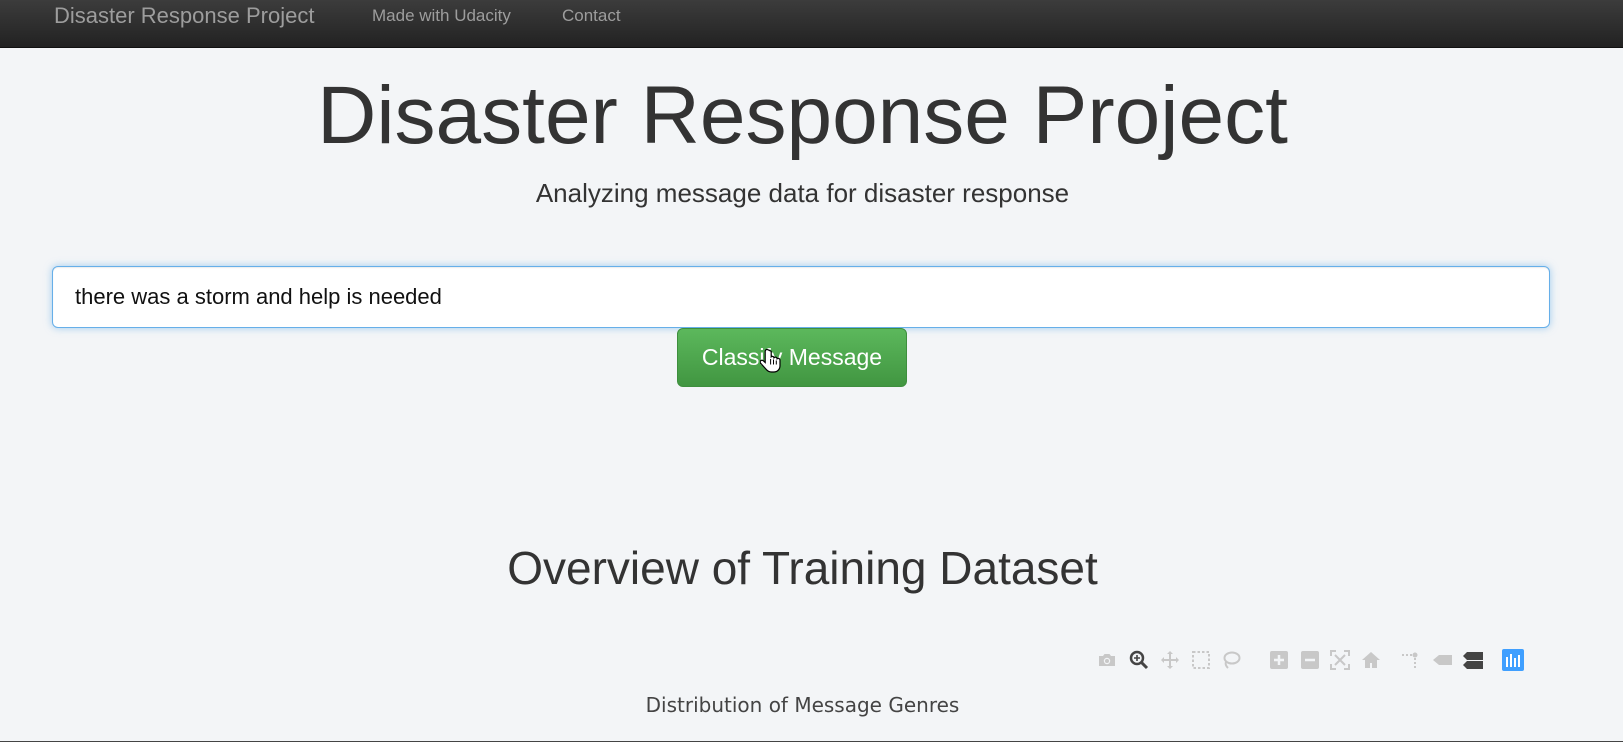 This screenshot has width=1623, height=742. What do you see at coordinates (802, 115) in the screenshot?
I see `page-title: Disaster Response Project` at bounding box center [802, 115].